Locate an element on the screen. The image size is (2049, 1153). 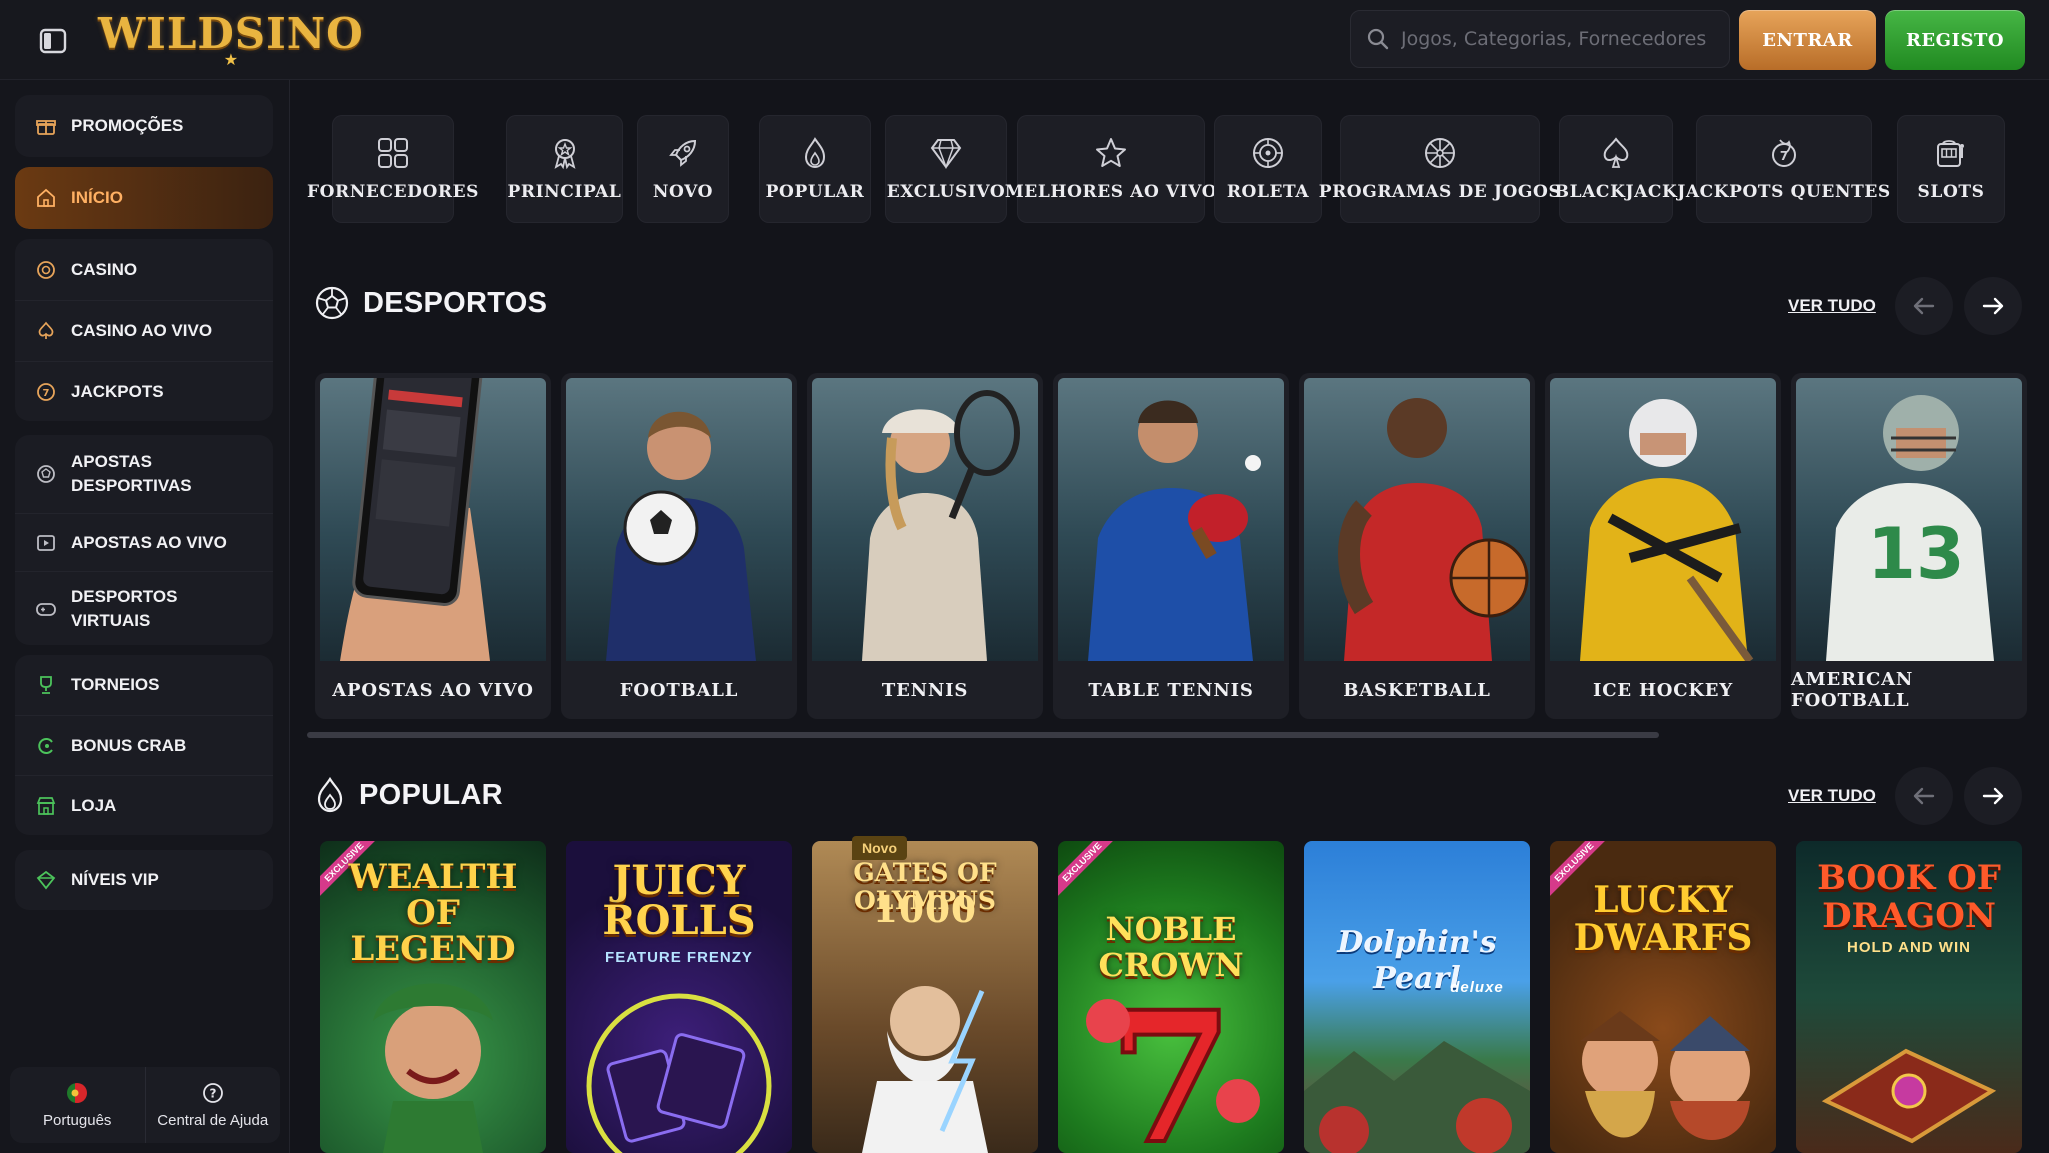
sidebar-item-loja: LOJA is located at coordinates (144, 805).